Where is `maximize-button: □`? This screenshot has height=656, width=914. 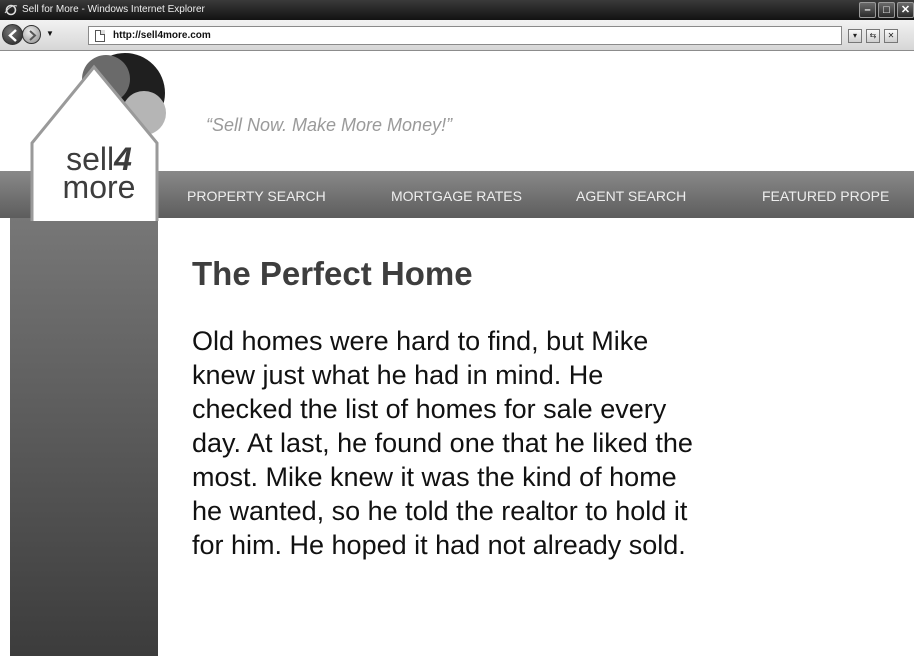 maximize-button: □ is located at coordinates (886, 10).